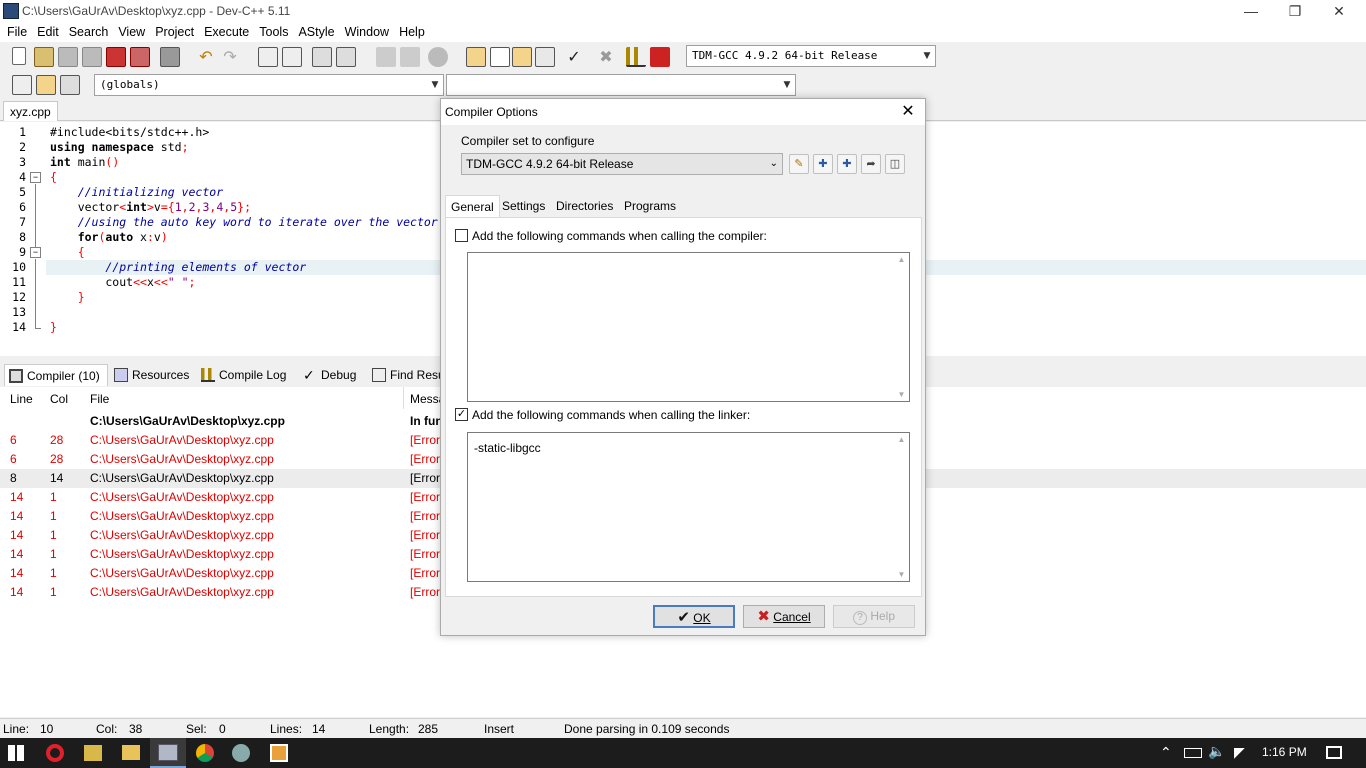 The width and height of the screenshot is (1366, 768). What do you see at coordinates (46, 85) in the screenshot?
I see `goto-icon` at bounding box center [46, 85].